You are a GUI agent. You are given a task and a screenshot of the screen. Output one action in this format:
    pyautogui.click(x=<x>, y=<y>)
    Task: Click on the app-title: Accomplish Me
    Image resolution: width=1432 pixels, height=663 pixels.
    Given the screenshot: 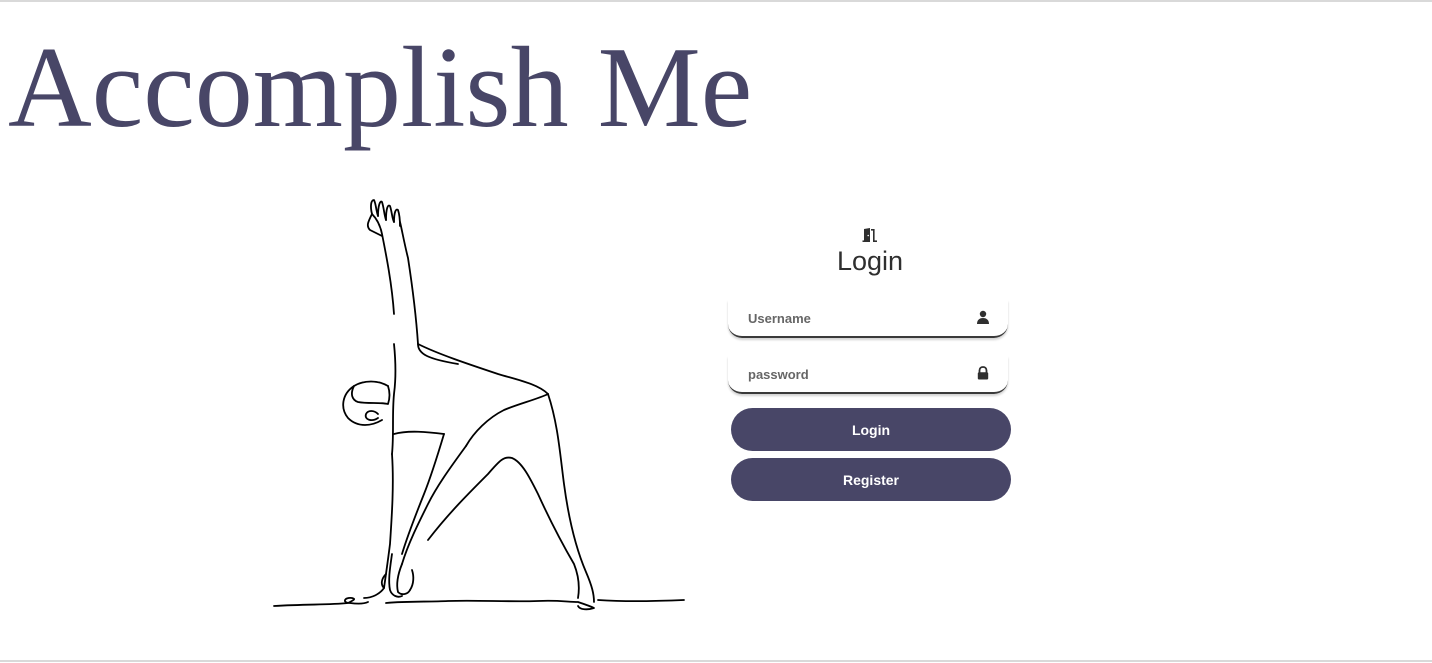 What is the action you would take?
    pyautogui.click(x=380, y=88)
    